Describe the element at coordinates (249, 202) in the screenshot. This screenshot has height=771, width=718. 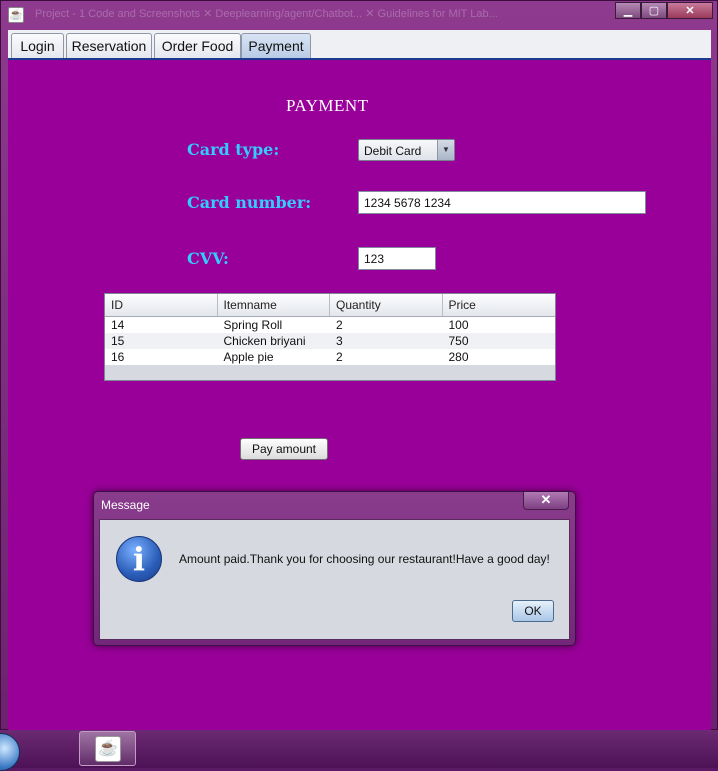
I see `card-number-label: Card number:` at that location.